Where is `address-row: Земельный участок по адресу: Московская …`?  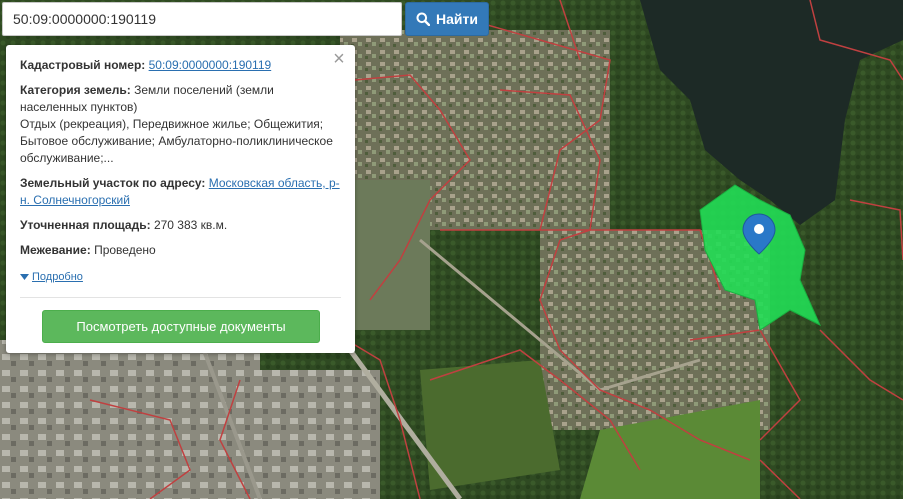 address-row: Земельный участок по адресу: Московская … is located at coordinates (180, 192).